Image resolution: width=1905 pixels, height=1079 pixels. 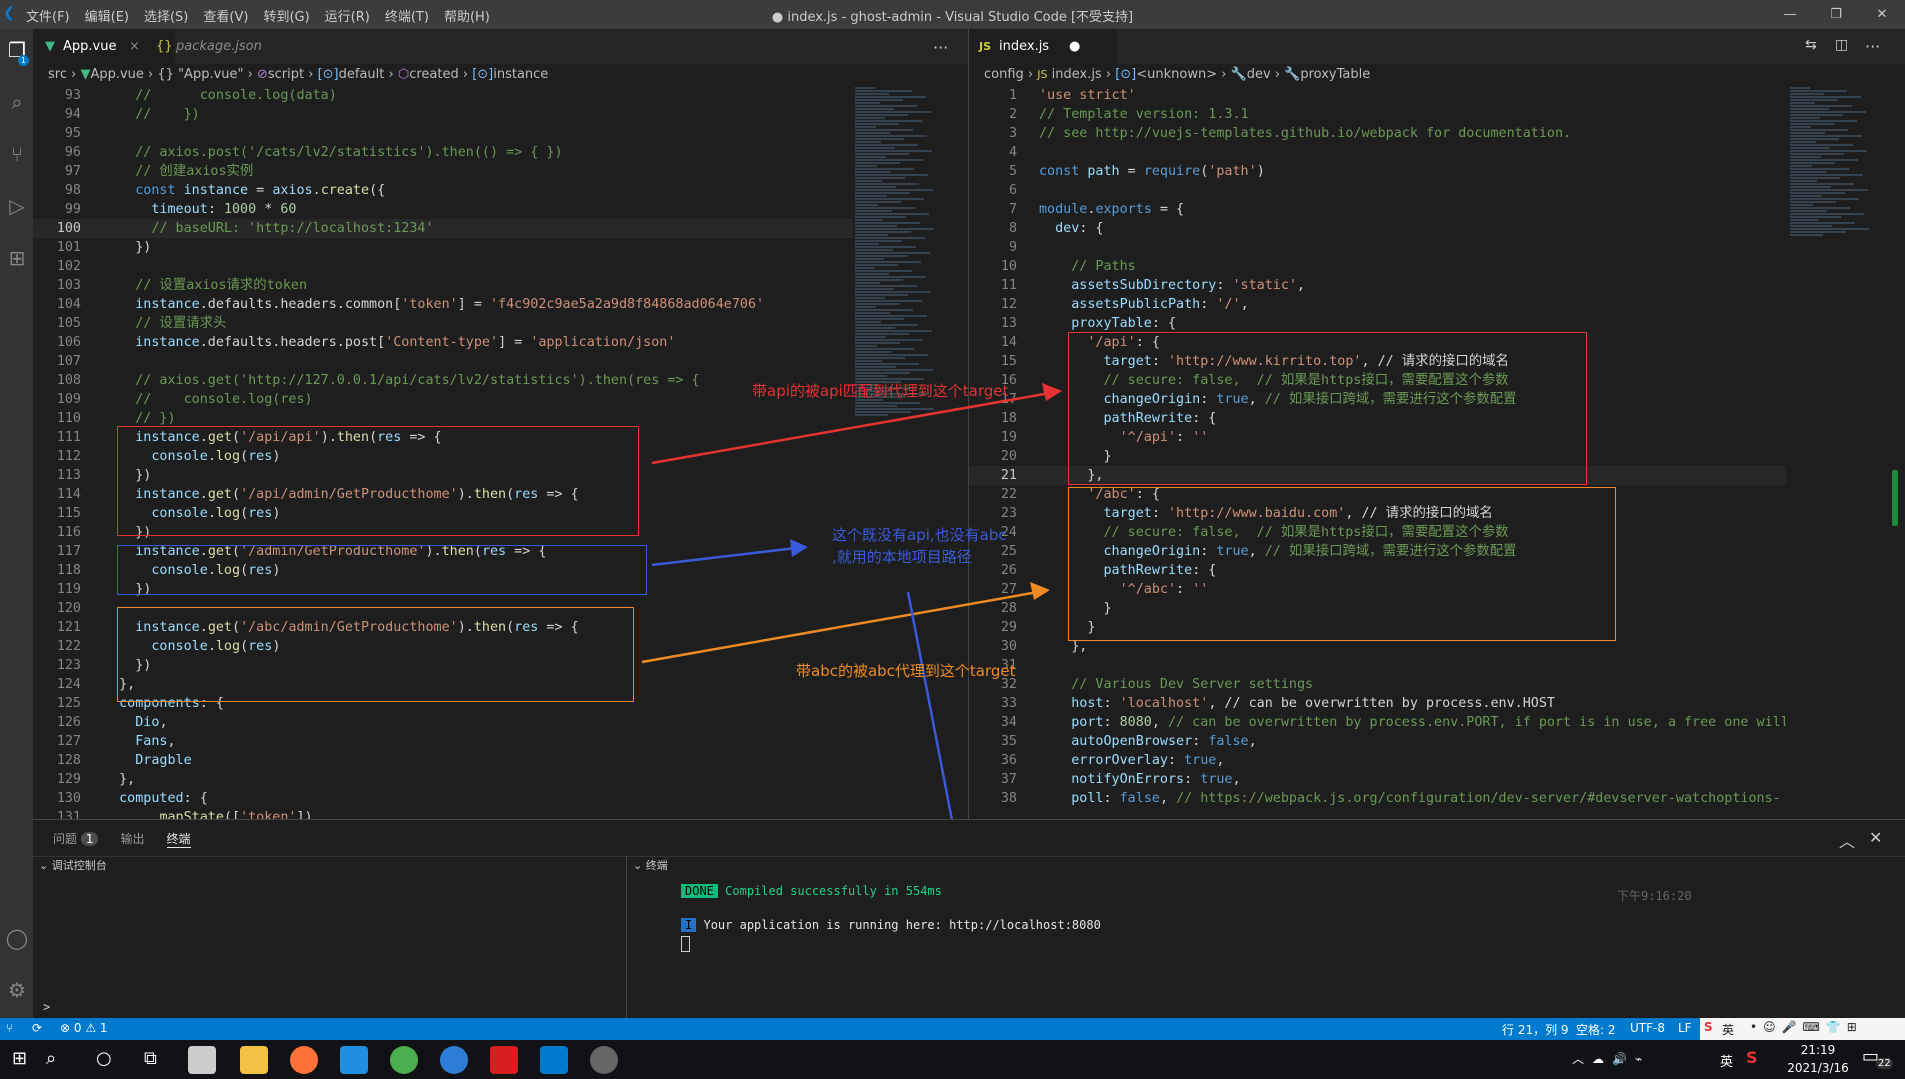 I want to click on tab-label: 问题, so click(x=65, y=839).